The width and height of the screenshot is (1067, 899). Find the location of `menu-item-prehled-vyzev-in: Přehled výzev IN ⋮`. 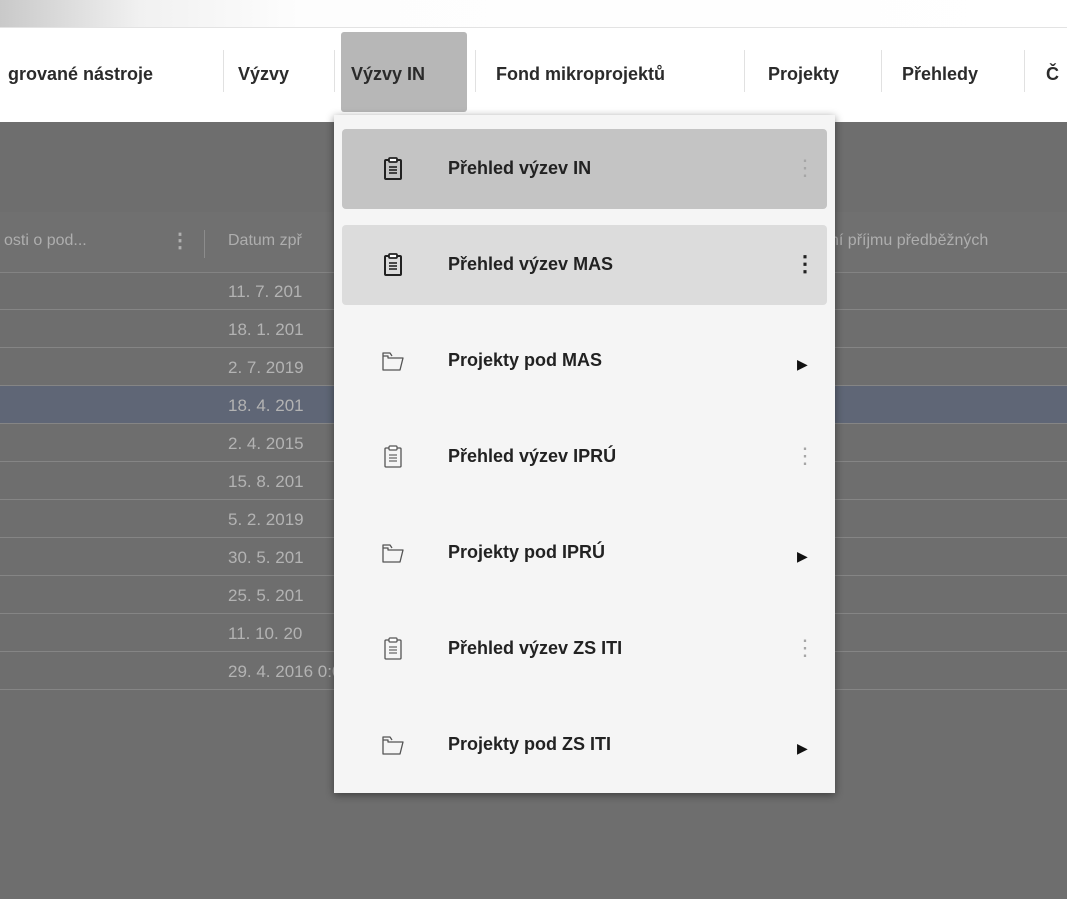

menu-item-prehled-vyzev-in: Přehled výzev IN ⋮ is located at coordinates (584, 169).